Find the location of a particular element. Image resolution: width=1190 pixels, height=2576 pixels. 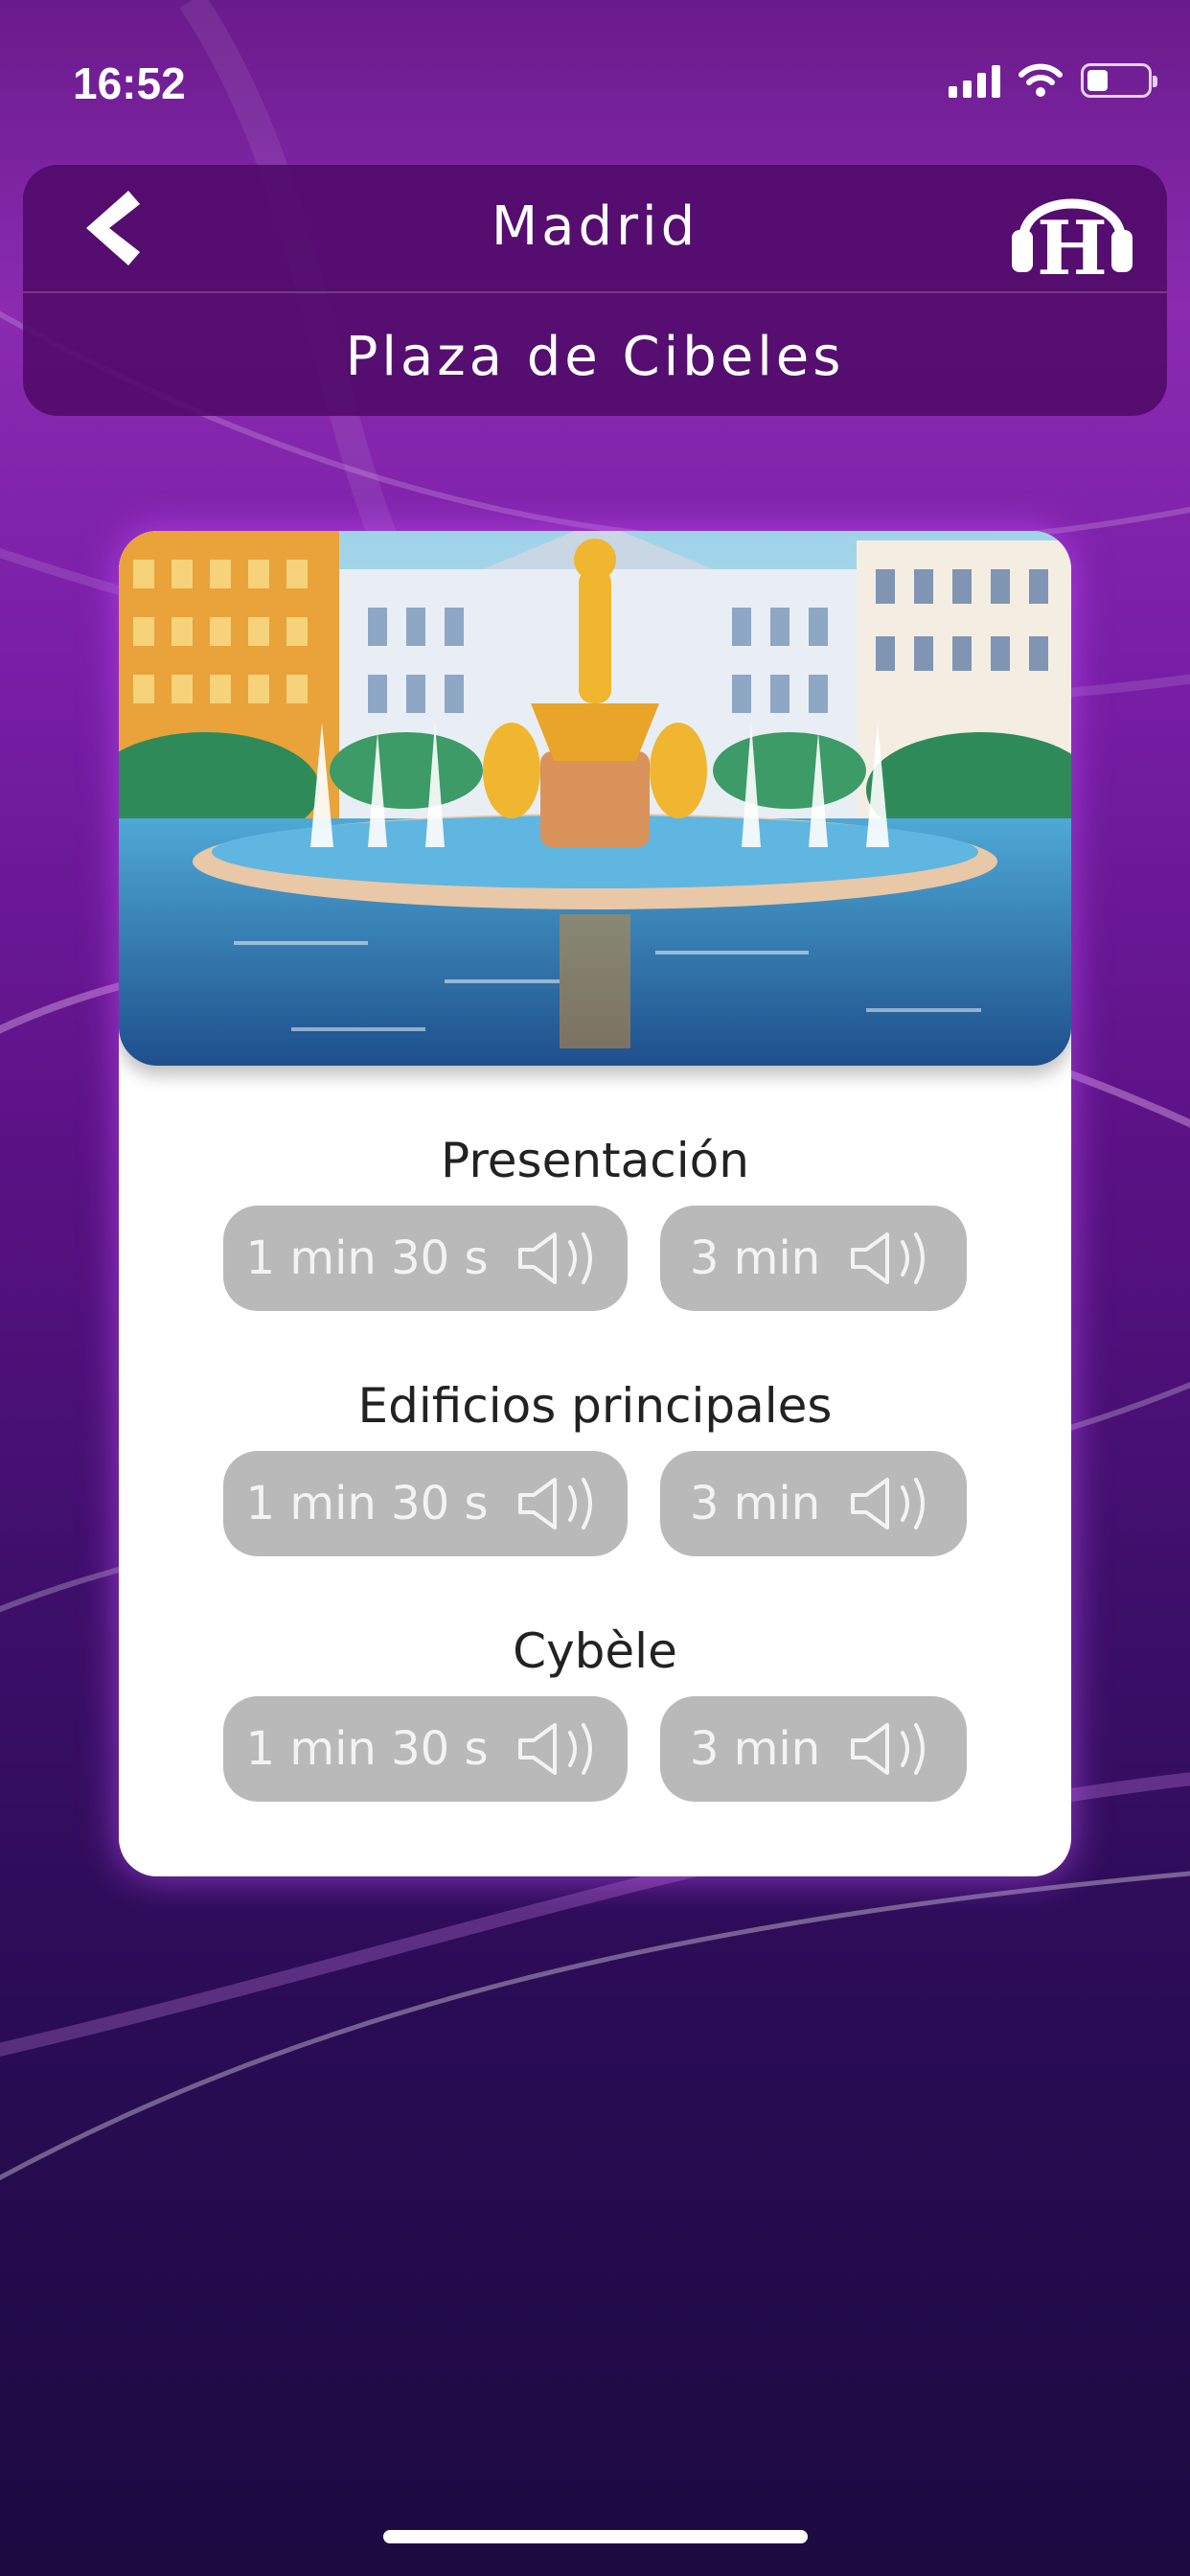

section-edificios: Edificios principales 1 min 30 s 3 min is located at coordinates (595, 1464).